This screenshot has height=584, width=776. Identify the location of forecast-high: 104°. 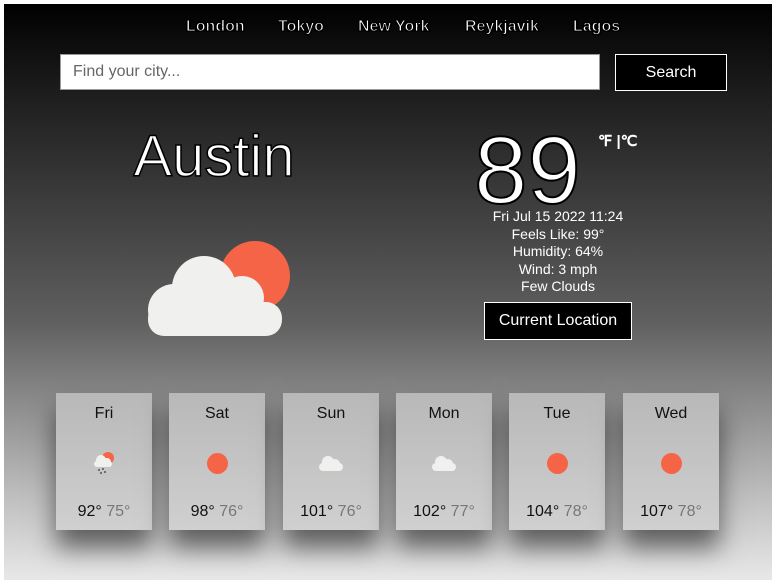
(543, 511).